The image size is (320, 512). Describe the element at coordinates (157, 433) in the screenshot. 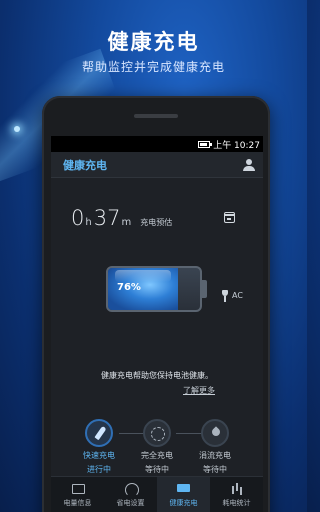

I see `dashed-circle-icon` at that location.